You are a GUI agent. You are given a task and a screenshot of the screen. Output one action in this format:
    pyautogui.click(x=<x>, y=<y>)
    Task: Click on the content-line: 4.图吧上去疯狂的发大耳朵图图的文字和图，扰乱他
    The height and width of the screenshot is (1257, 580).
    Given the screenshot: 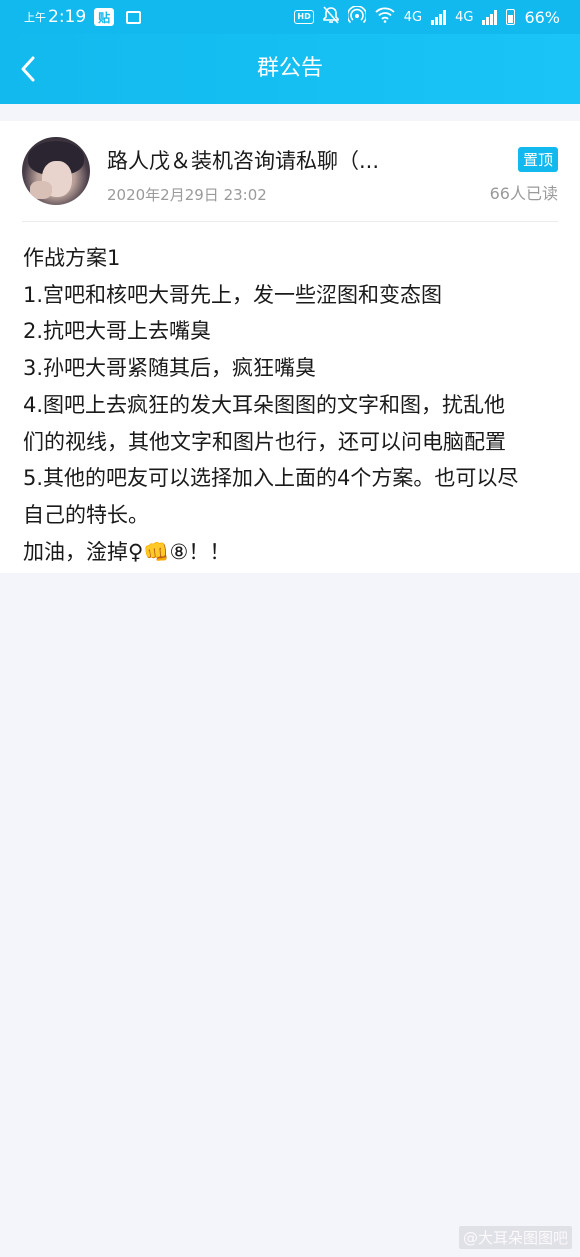 What is the action you would take?
    pyautogui.click(x=264, y=404)
    